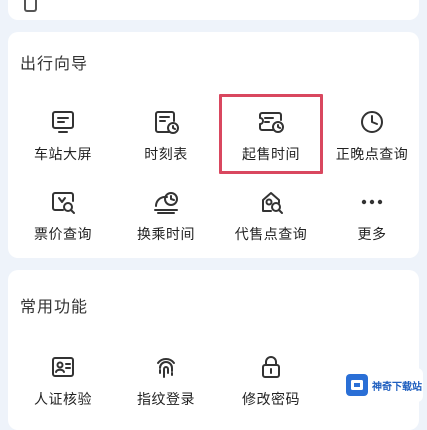  Describe the element at coordinates (54, 63) in the screenshot. I see `travel-guide-title: 出行向导` at that location.